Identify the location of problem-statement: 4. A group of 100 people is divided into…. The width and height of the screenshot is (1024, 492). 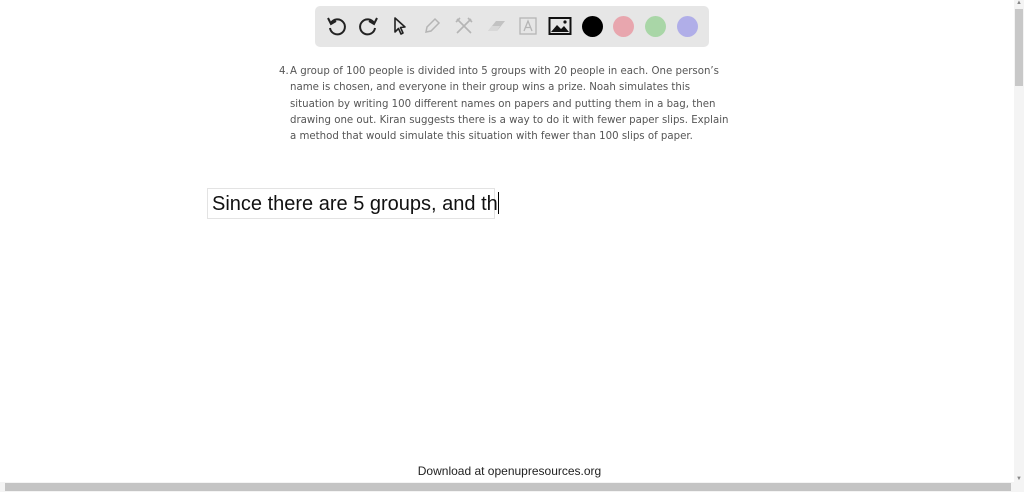
(504, 104).